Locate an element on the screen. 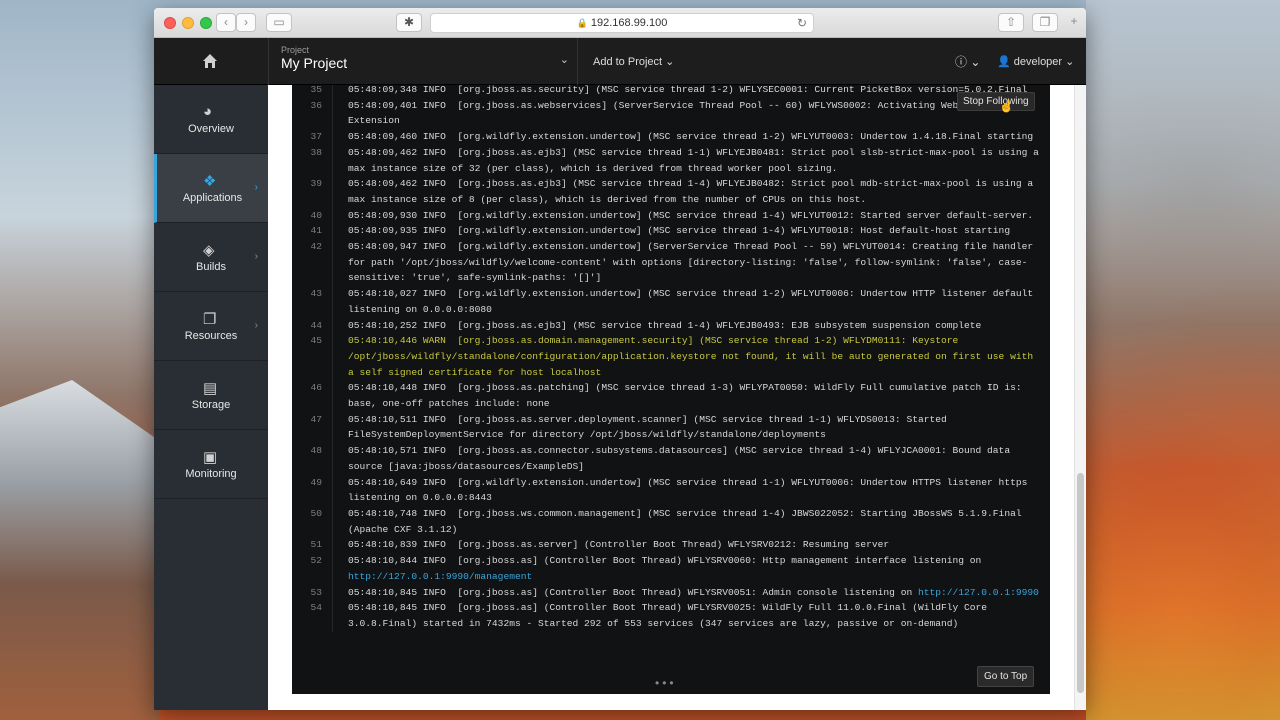 The image size is (1280, 720). log-line-number: 42 is located at coordinates (316, 247).